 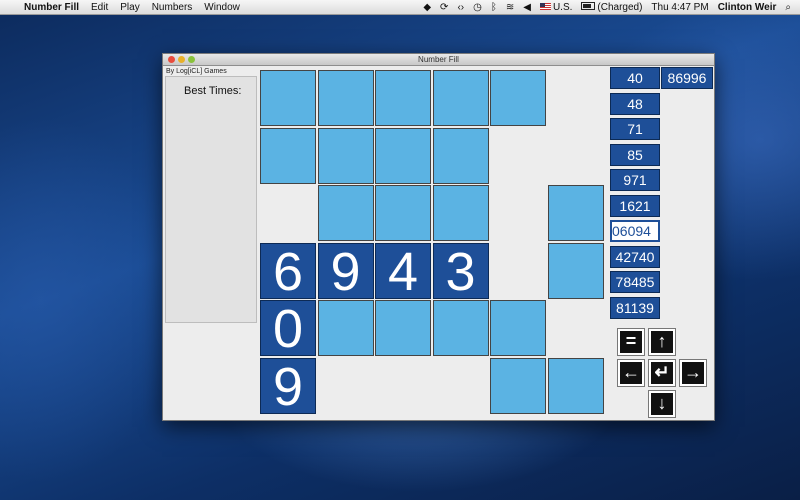 What do you see at coordinates (288, 271) in the screenshot?
I see `board-cell-filled: 6` at bounding box center [288, 271].